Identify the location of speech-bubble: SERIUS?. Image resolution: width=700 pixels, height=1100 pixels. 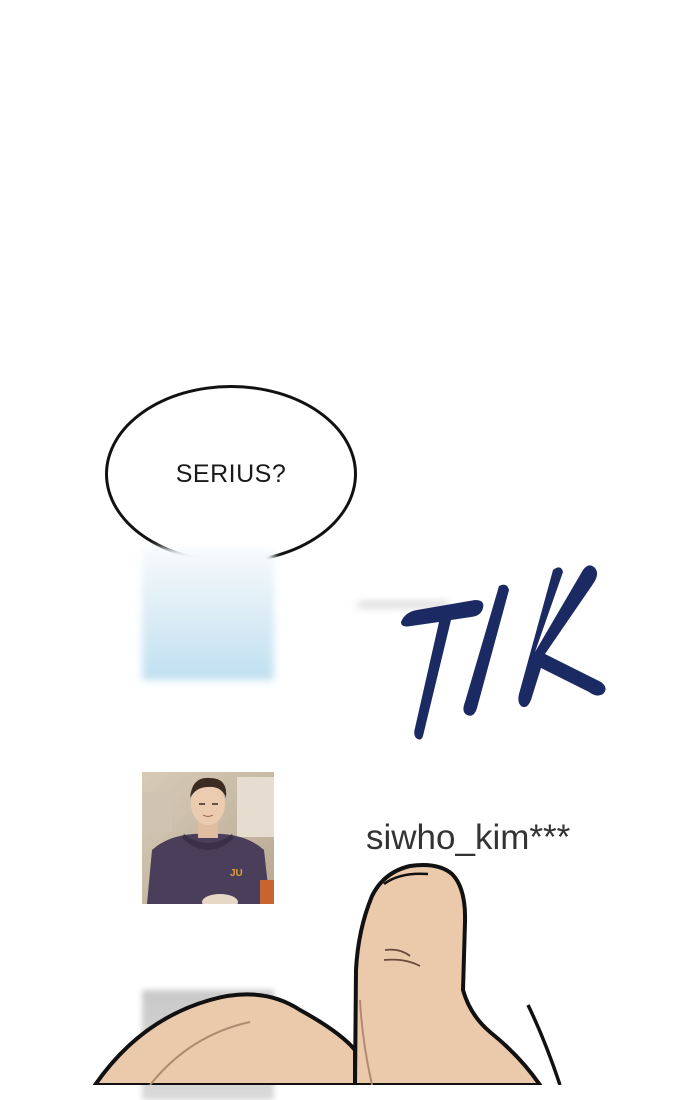
(231, 474).